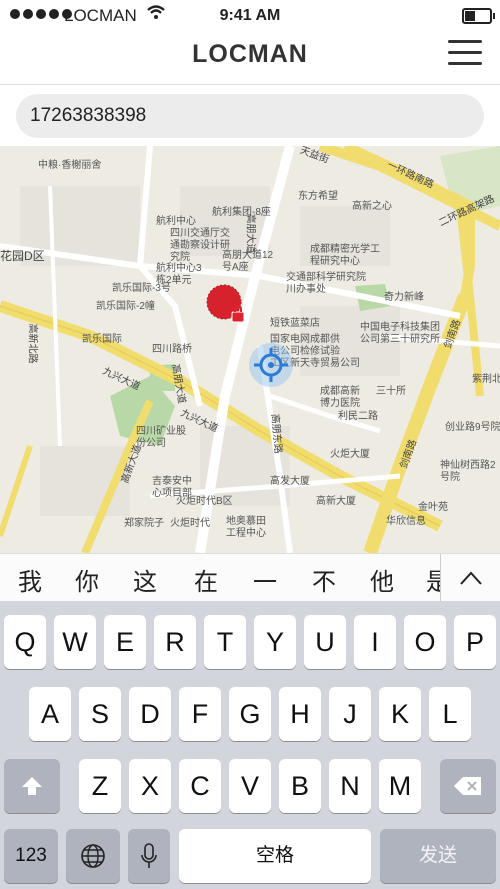 The image size is (500, 889). Describe the element at coordinates (32, 343) in the screenshot. I see `road-label: 高新北路` at that location.